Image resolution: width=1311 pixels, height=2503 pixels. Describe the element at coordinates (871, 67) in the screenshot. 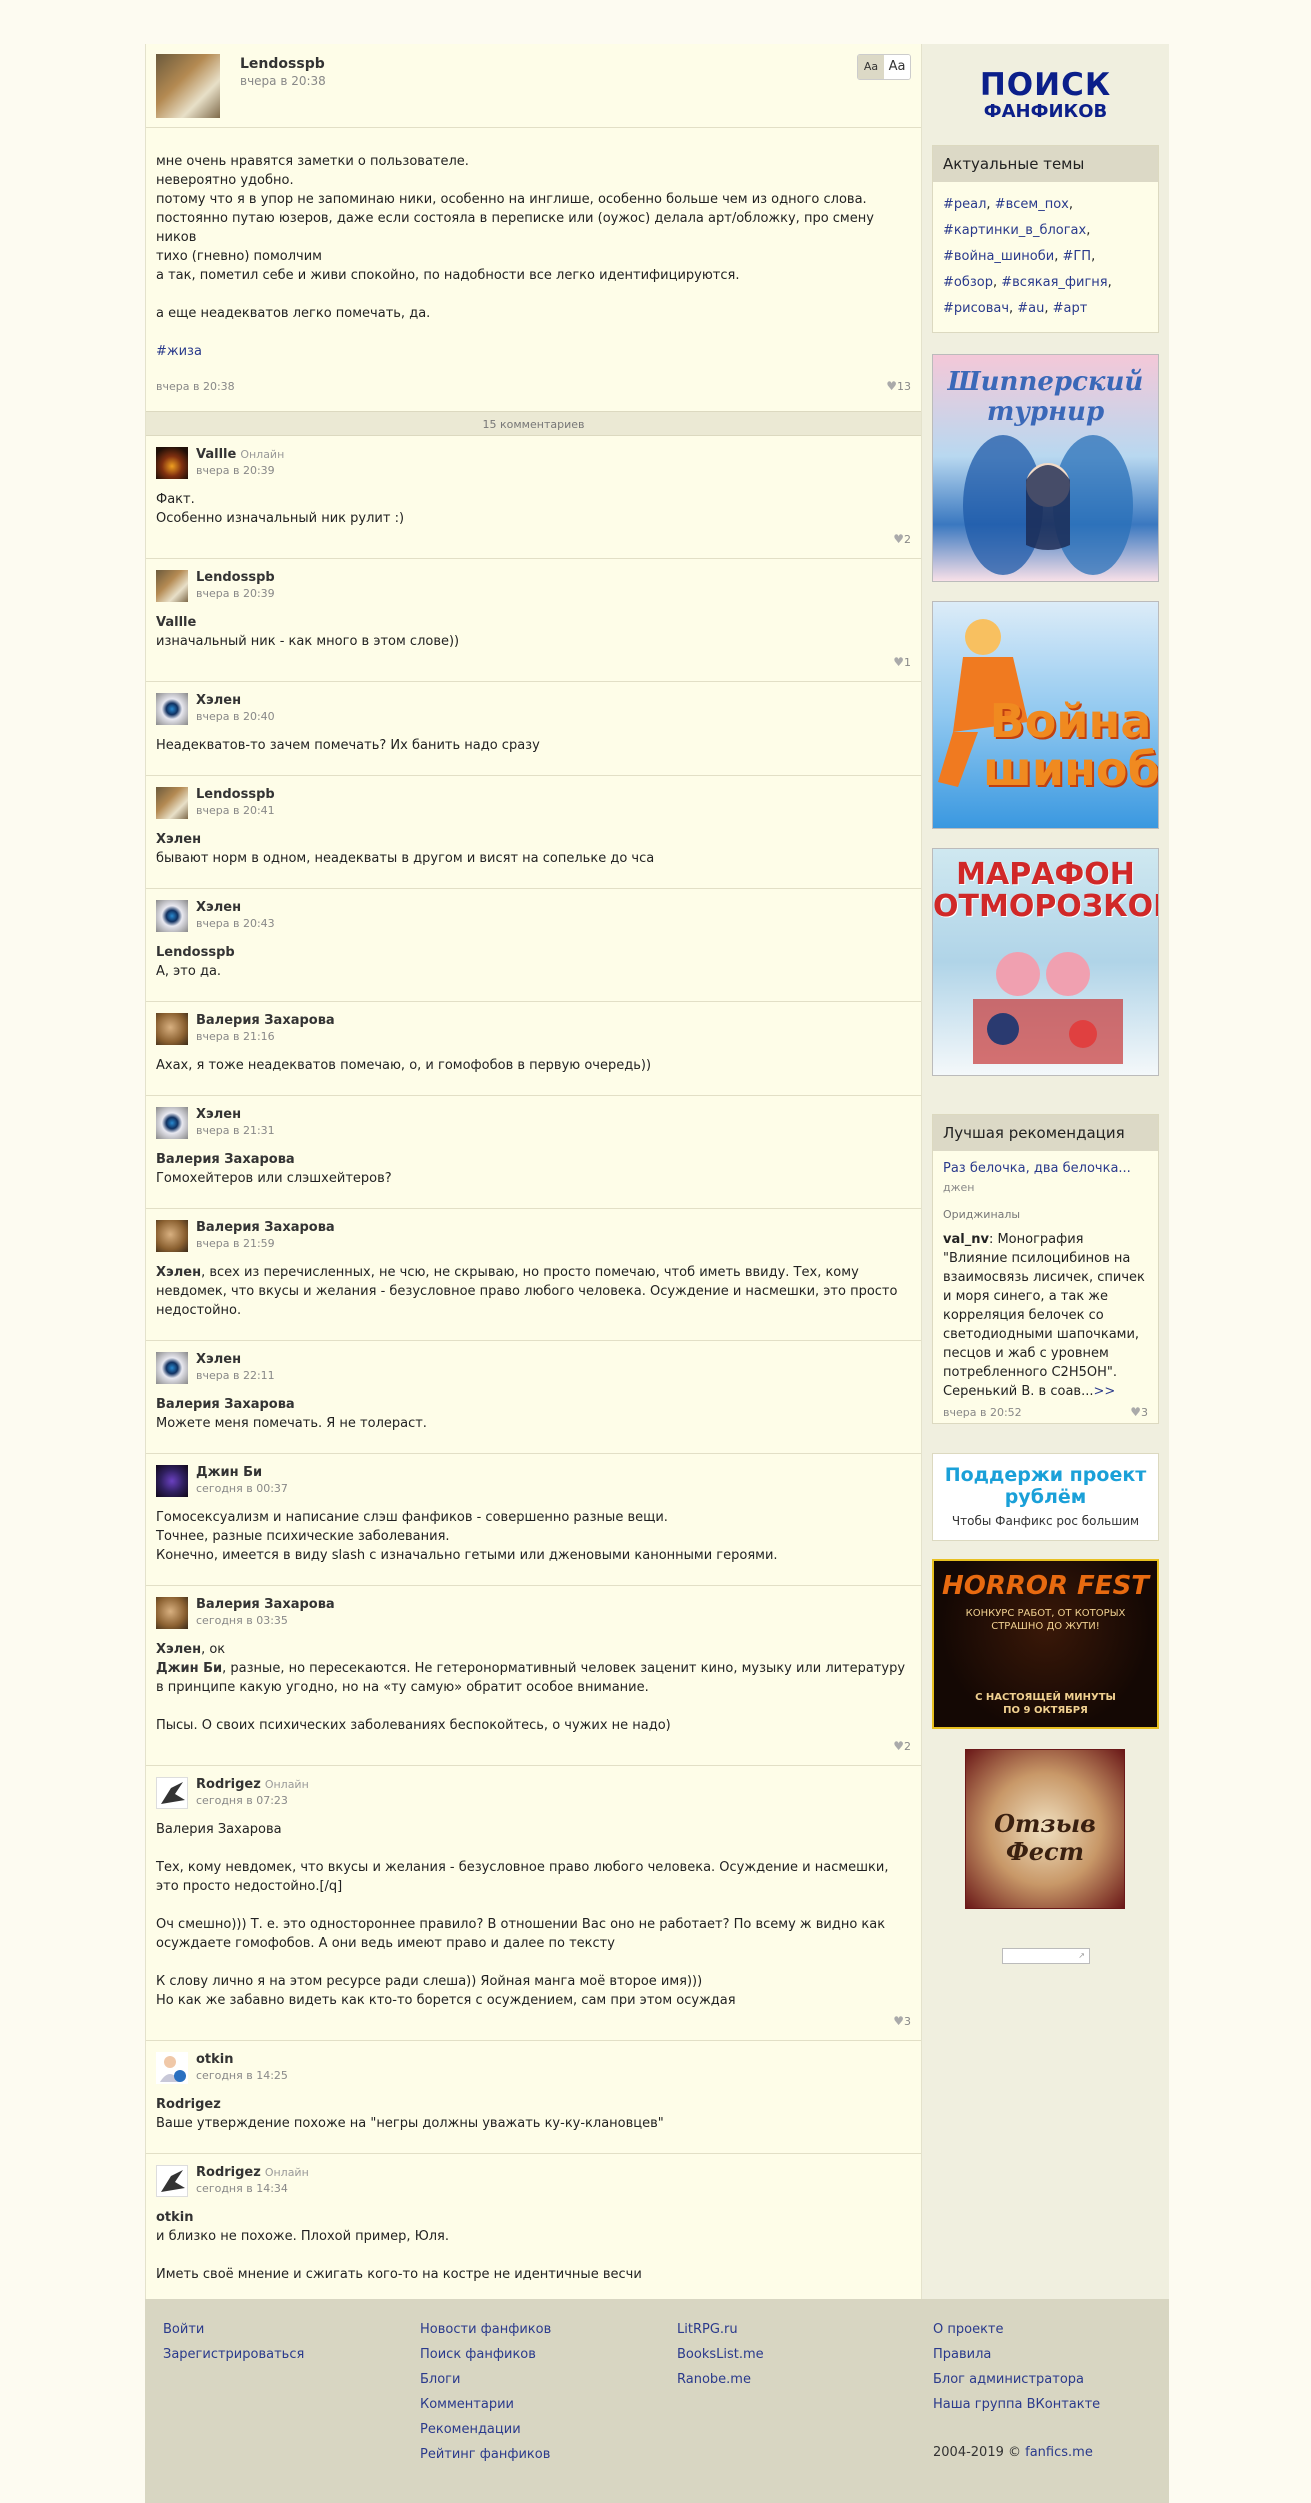

I see `font-small-button: Aa` at that location.